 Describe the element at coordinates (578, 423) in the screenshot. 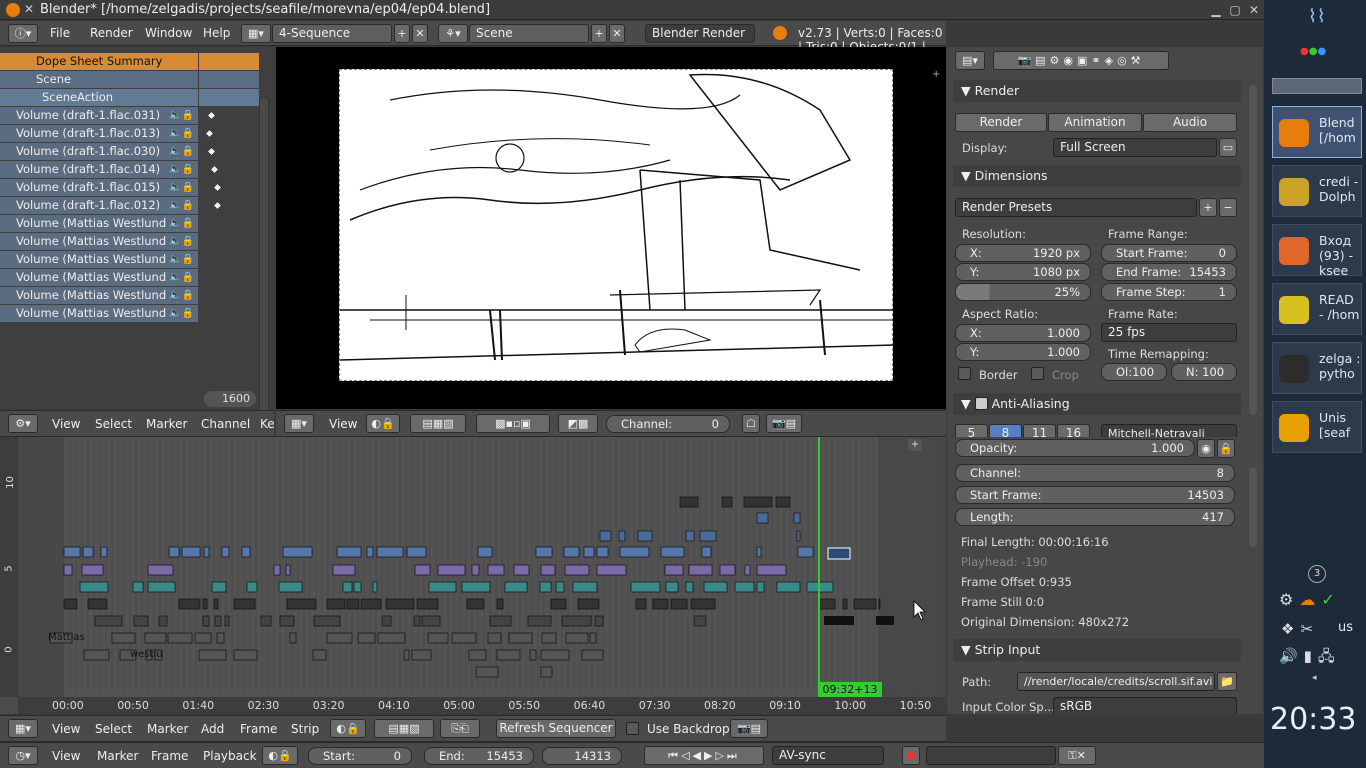

I see `color-channels-icon: ◩▩` at that location.